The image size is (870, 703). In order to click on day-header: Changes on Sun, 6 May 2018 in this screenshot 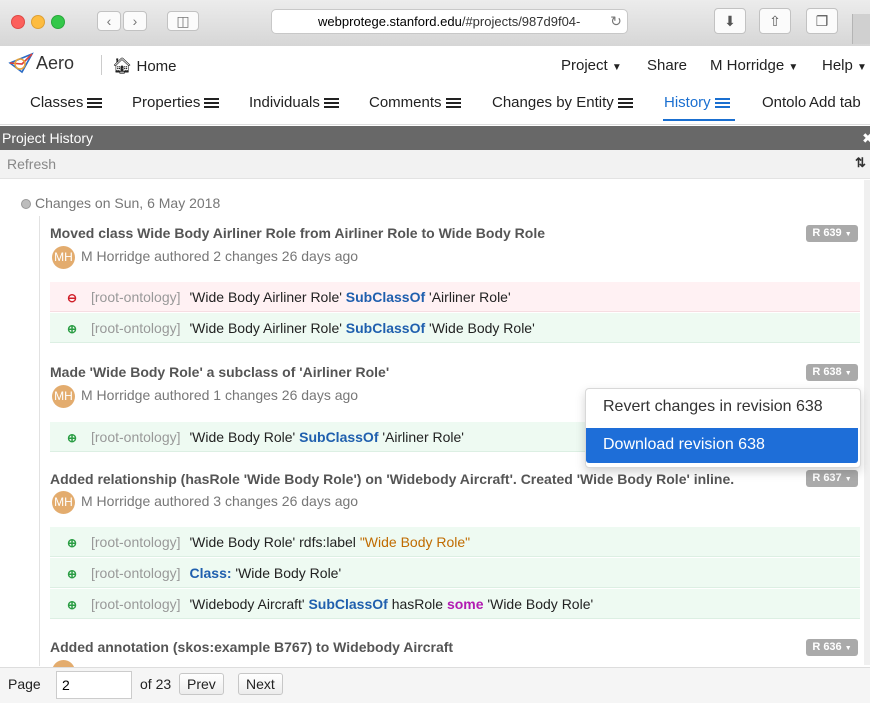, I will do `click(120, 203)`.